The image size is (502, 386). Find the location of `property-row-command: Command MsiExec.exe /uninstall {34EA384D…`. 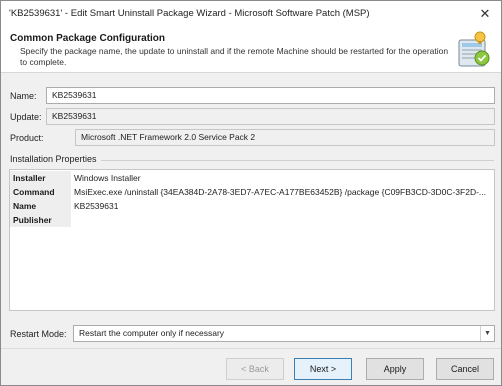

property-row-command: Command MsiExec.exe /uninstall {34EA384D… is located at coordinates (252, 192).